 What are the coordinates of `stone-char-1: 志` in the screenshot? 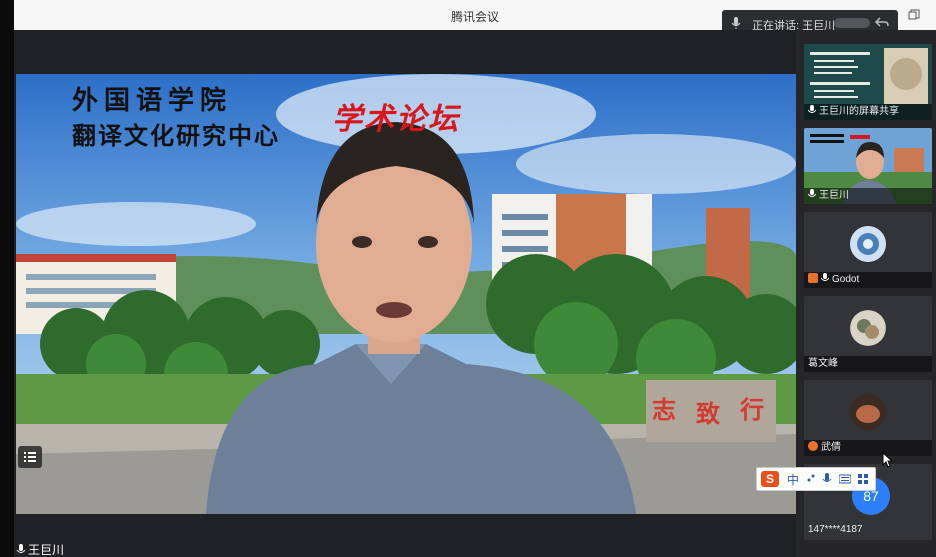 It's located at (664, 409).